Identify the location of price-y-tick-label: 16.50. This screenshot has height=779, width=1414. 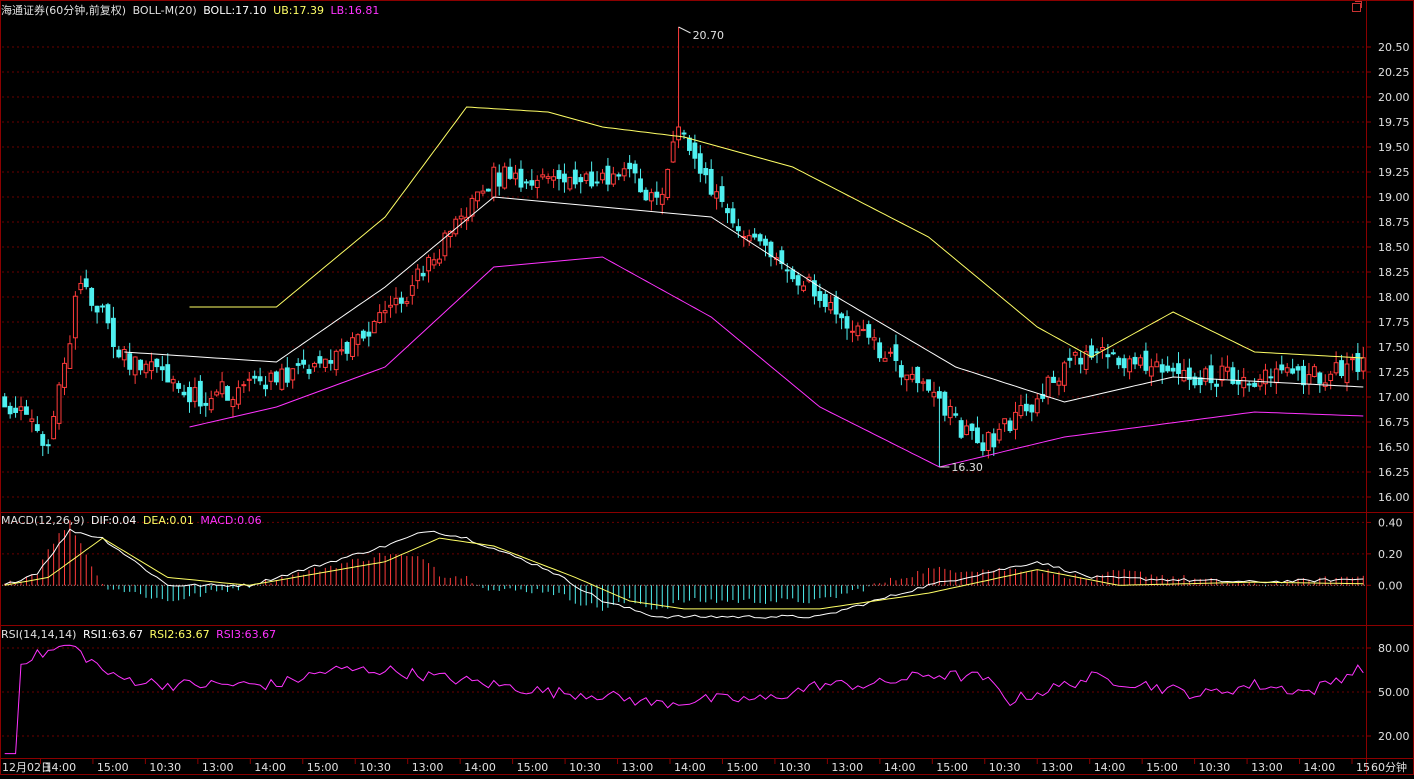
(1394, 447).